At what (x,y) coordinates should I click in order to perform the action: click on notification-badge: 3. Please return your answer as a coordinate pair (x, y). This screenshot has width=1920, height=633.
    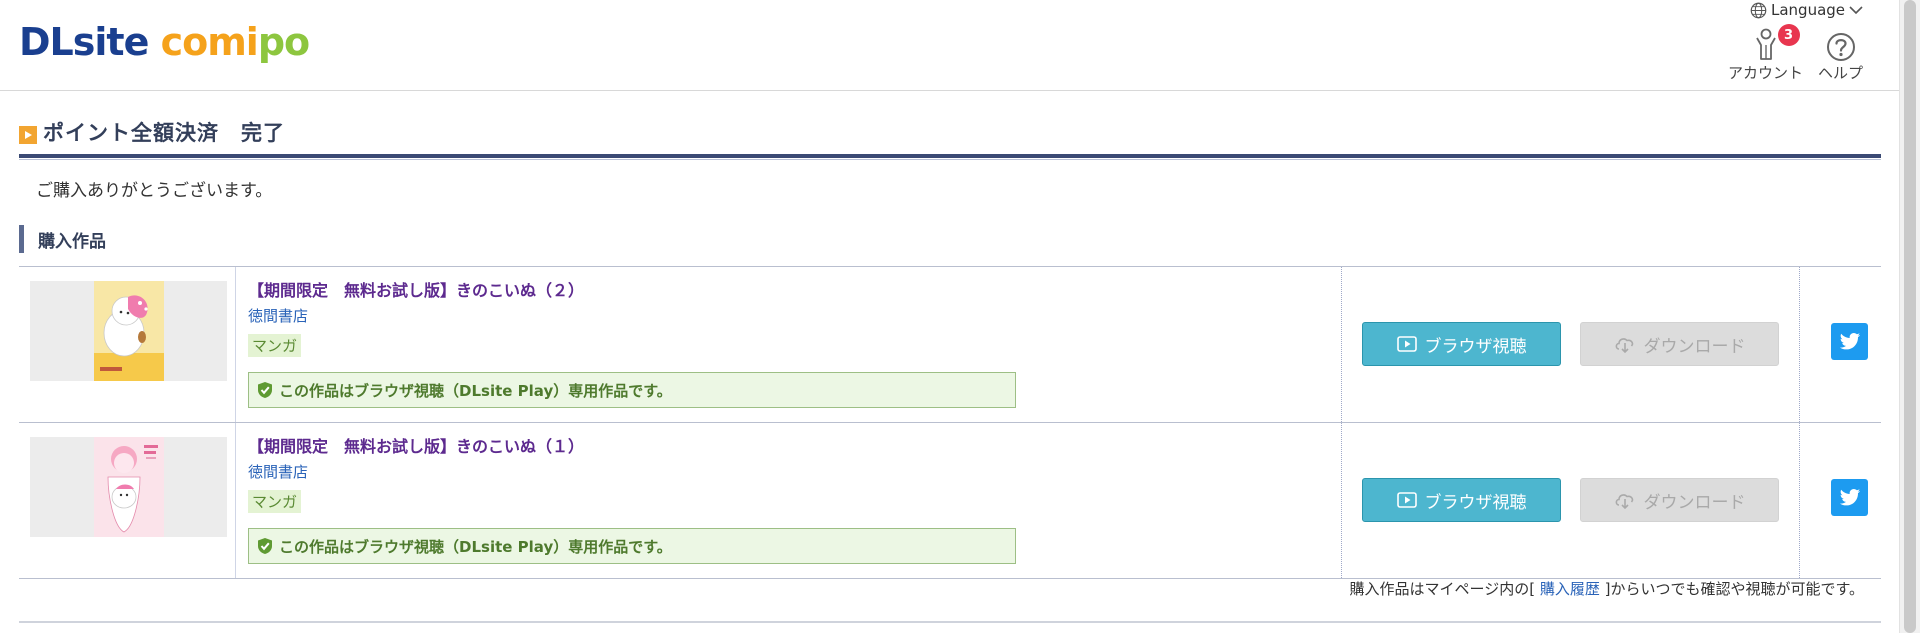
    Looking at the image, I should click on (1788, 35).